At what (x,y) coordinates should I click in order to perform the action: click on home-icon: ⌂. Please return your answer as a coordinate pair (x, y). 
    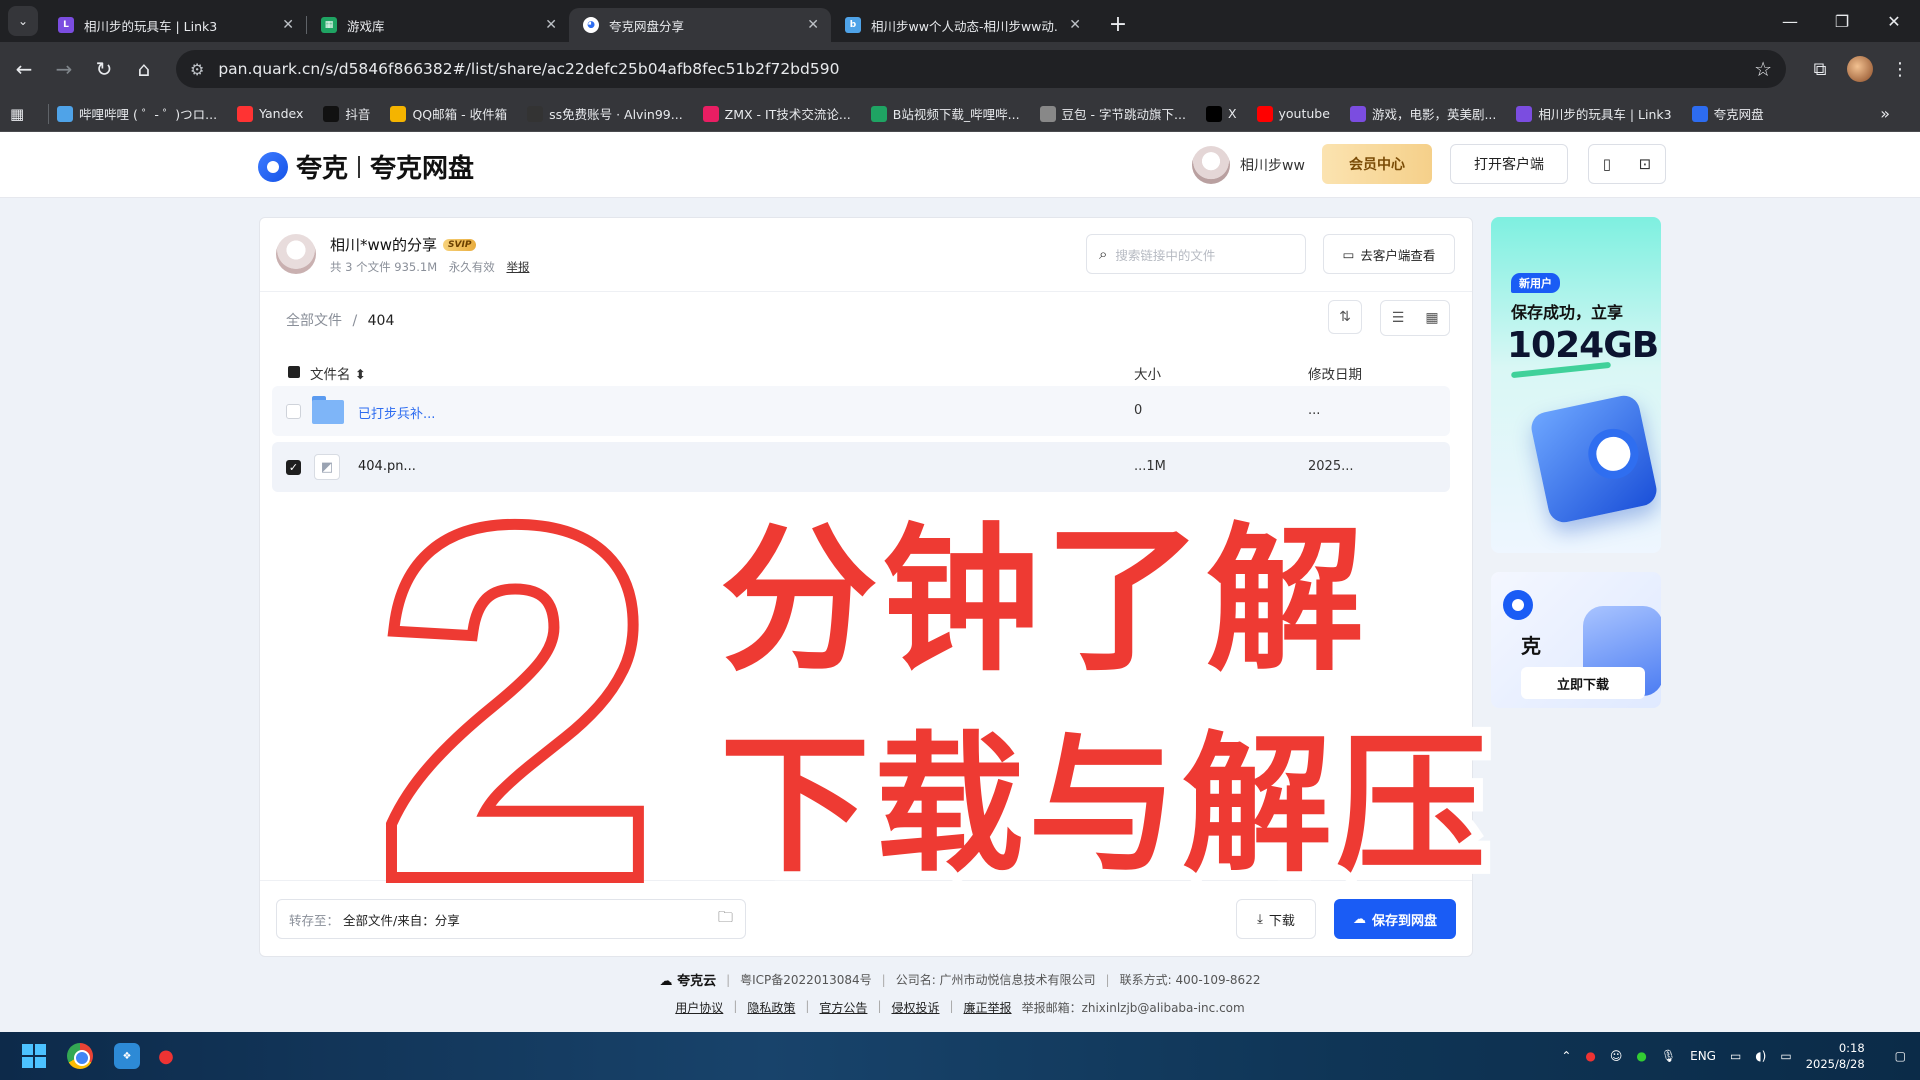
    Looking at the image, I should click on (144, 69).